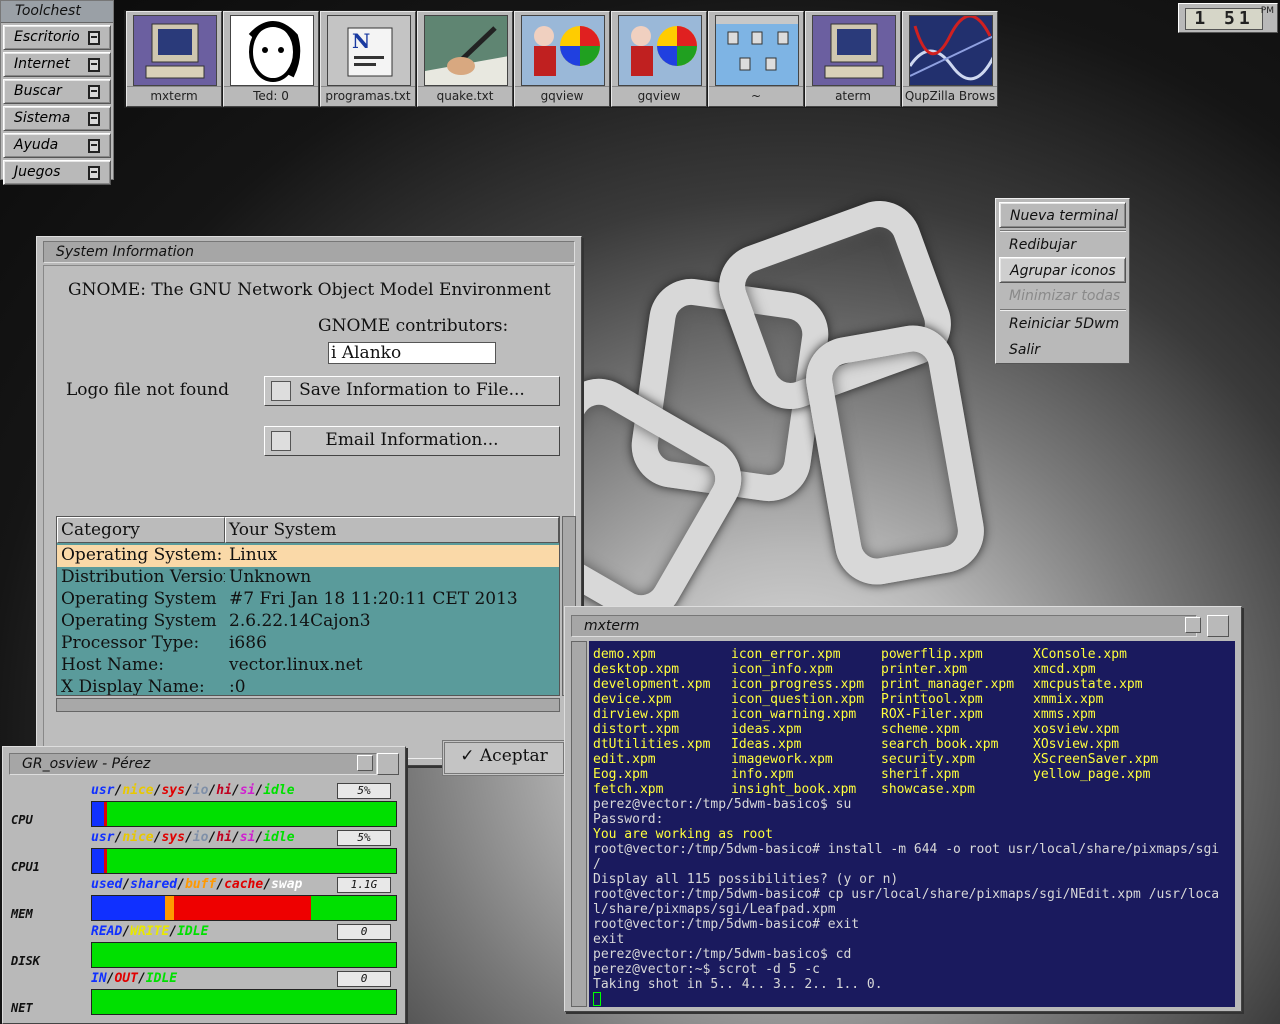  I want to click on column-header-your-system: Your System, so click(392, 530).